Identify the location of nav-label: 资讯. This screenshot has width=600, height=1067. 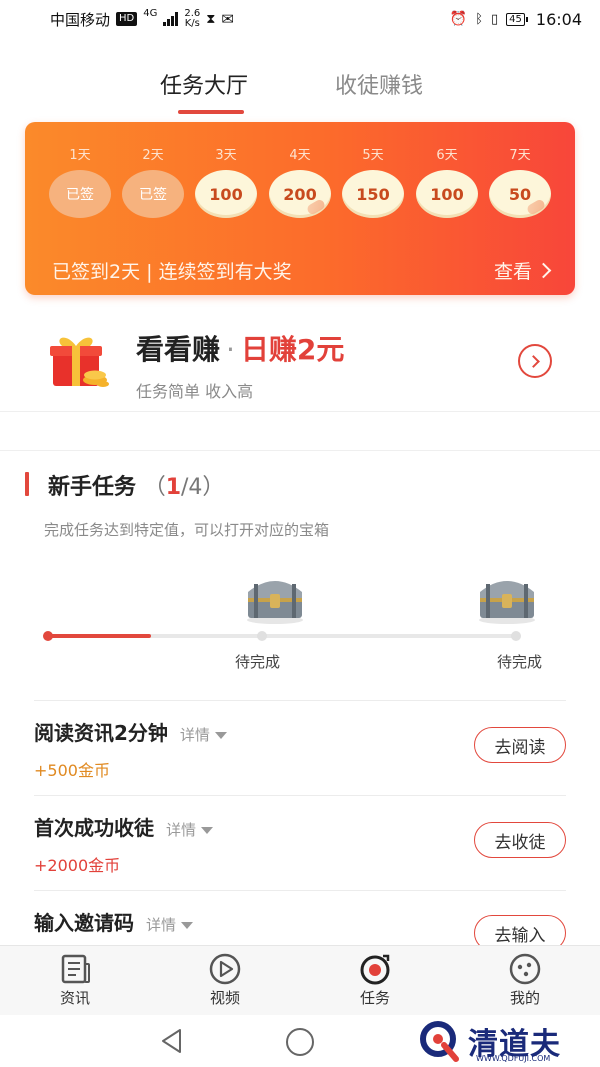
(74, 998).